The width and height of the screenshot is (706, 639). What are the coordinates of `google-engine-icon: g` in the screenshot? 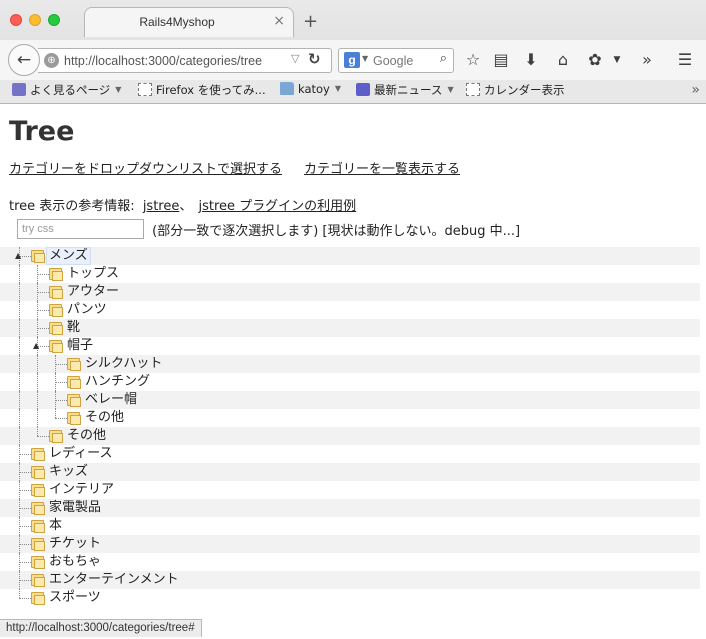 It's located at (352, 60).